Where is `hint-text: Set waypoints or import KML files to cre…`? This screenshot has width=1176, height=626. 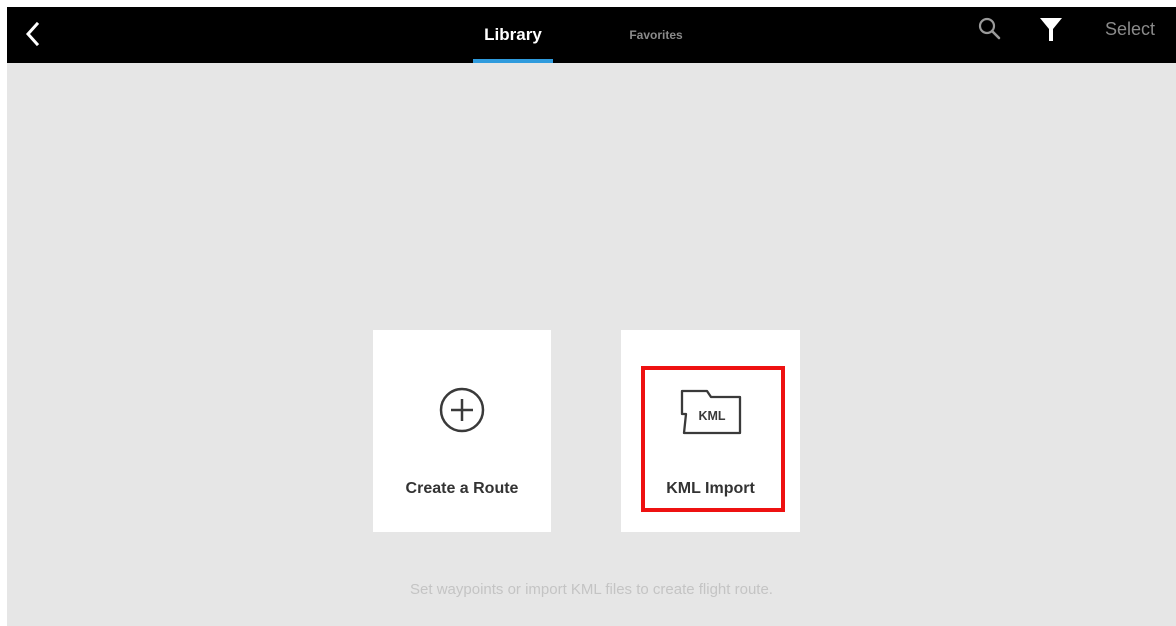 hint-text: Set waypoints or import KML files to cre… is located at coordinates (591, 589).